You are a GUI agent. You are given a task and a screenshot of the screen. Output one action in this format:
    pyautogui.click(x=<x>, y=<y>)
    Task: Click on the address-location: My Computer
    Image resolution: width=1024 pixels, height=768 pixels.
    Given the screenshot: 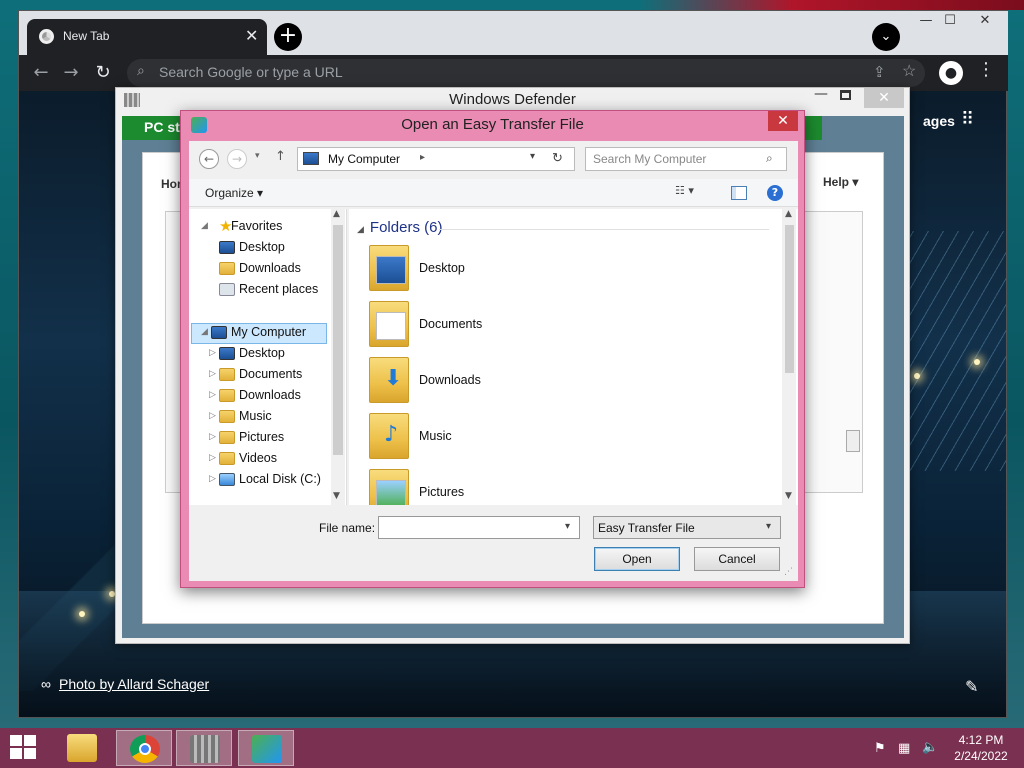 What is the action you would take?
    pyautogui.click(x=364, y=159)
    